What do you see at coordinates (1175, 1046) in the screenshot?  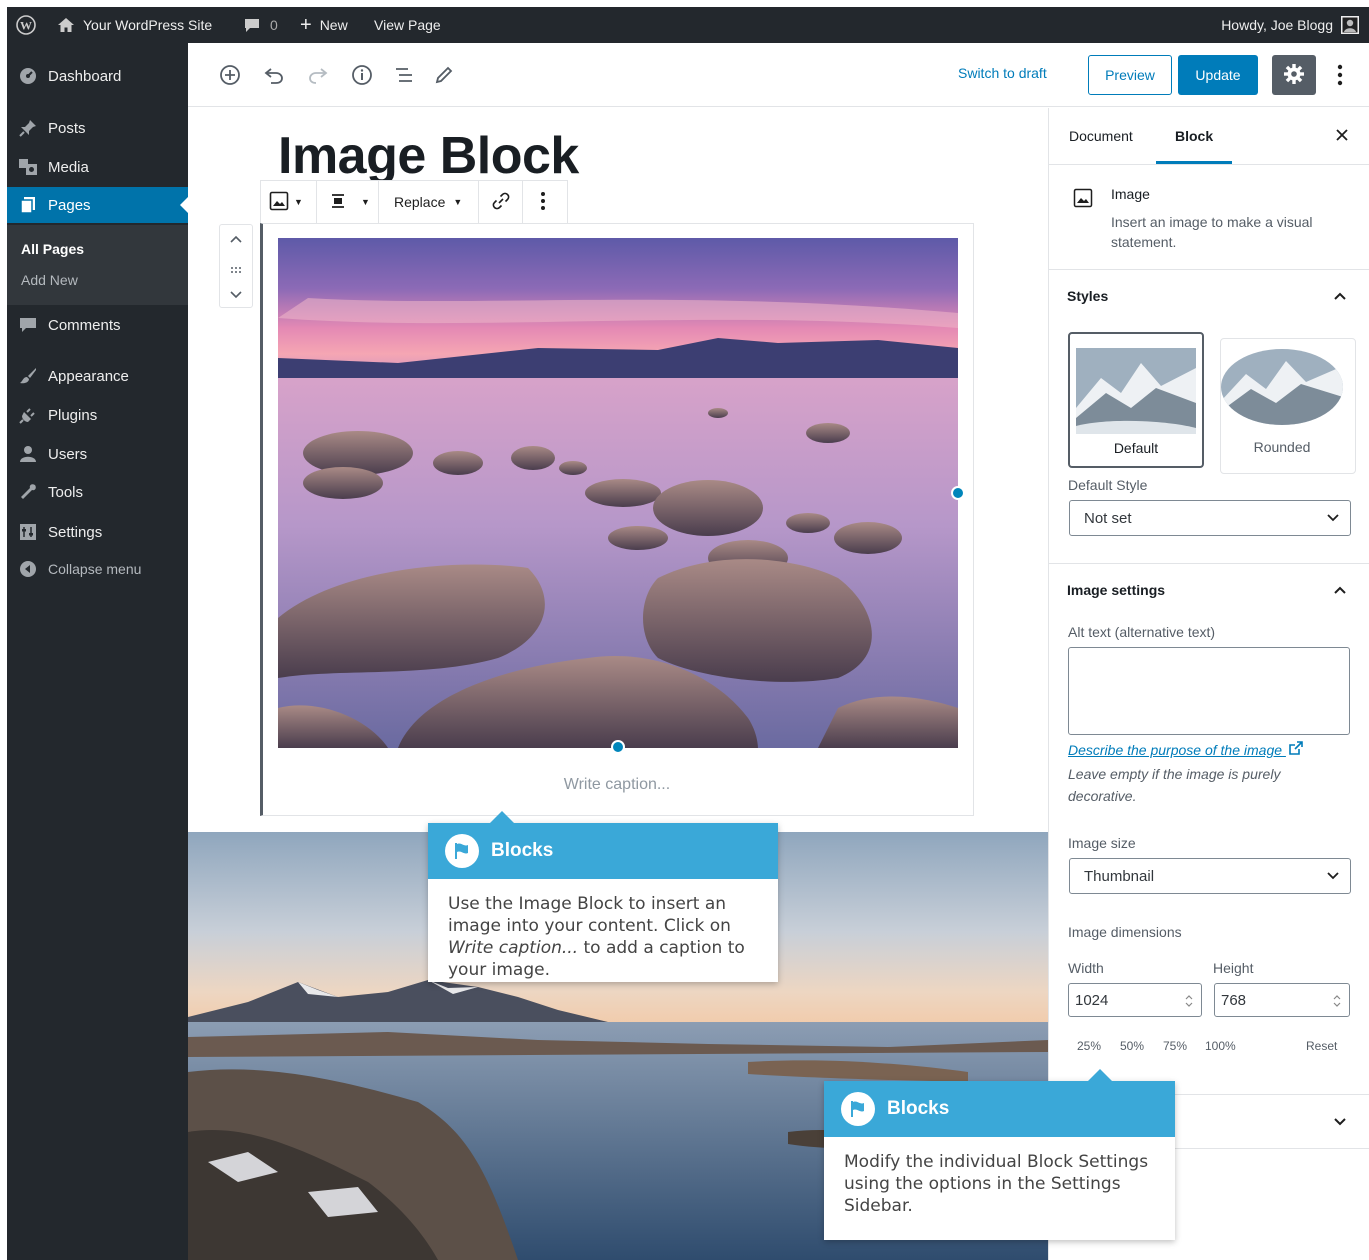 I see `percent-75-button: 75%` at bounding box center [1175, 1046].